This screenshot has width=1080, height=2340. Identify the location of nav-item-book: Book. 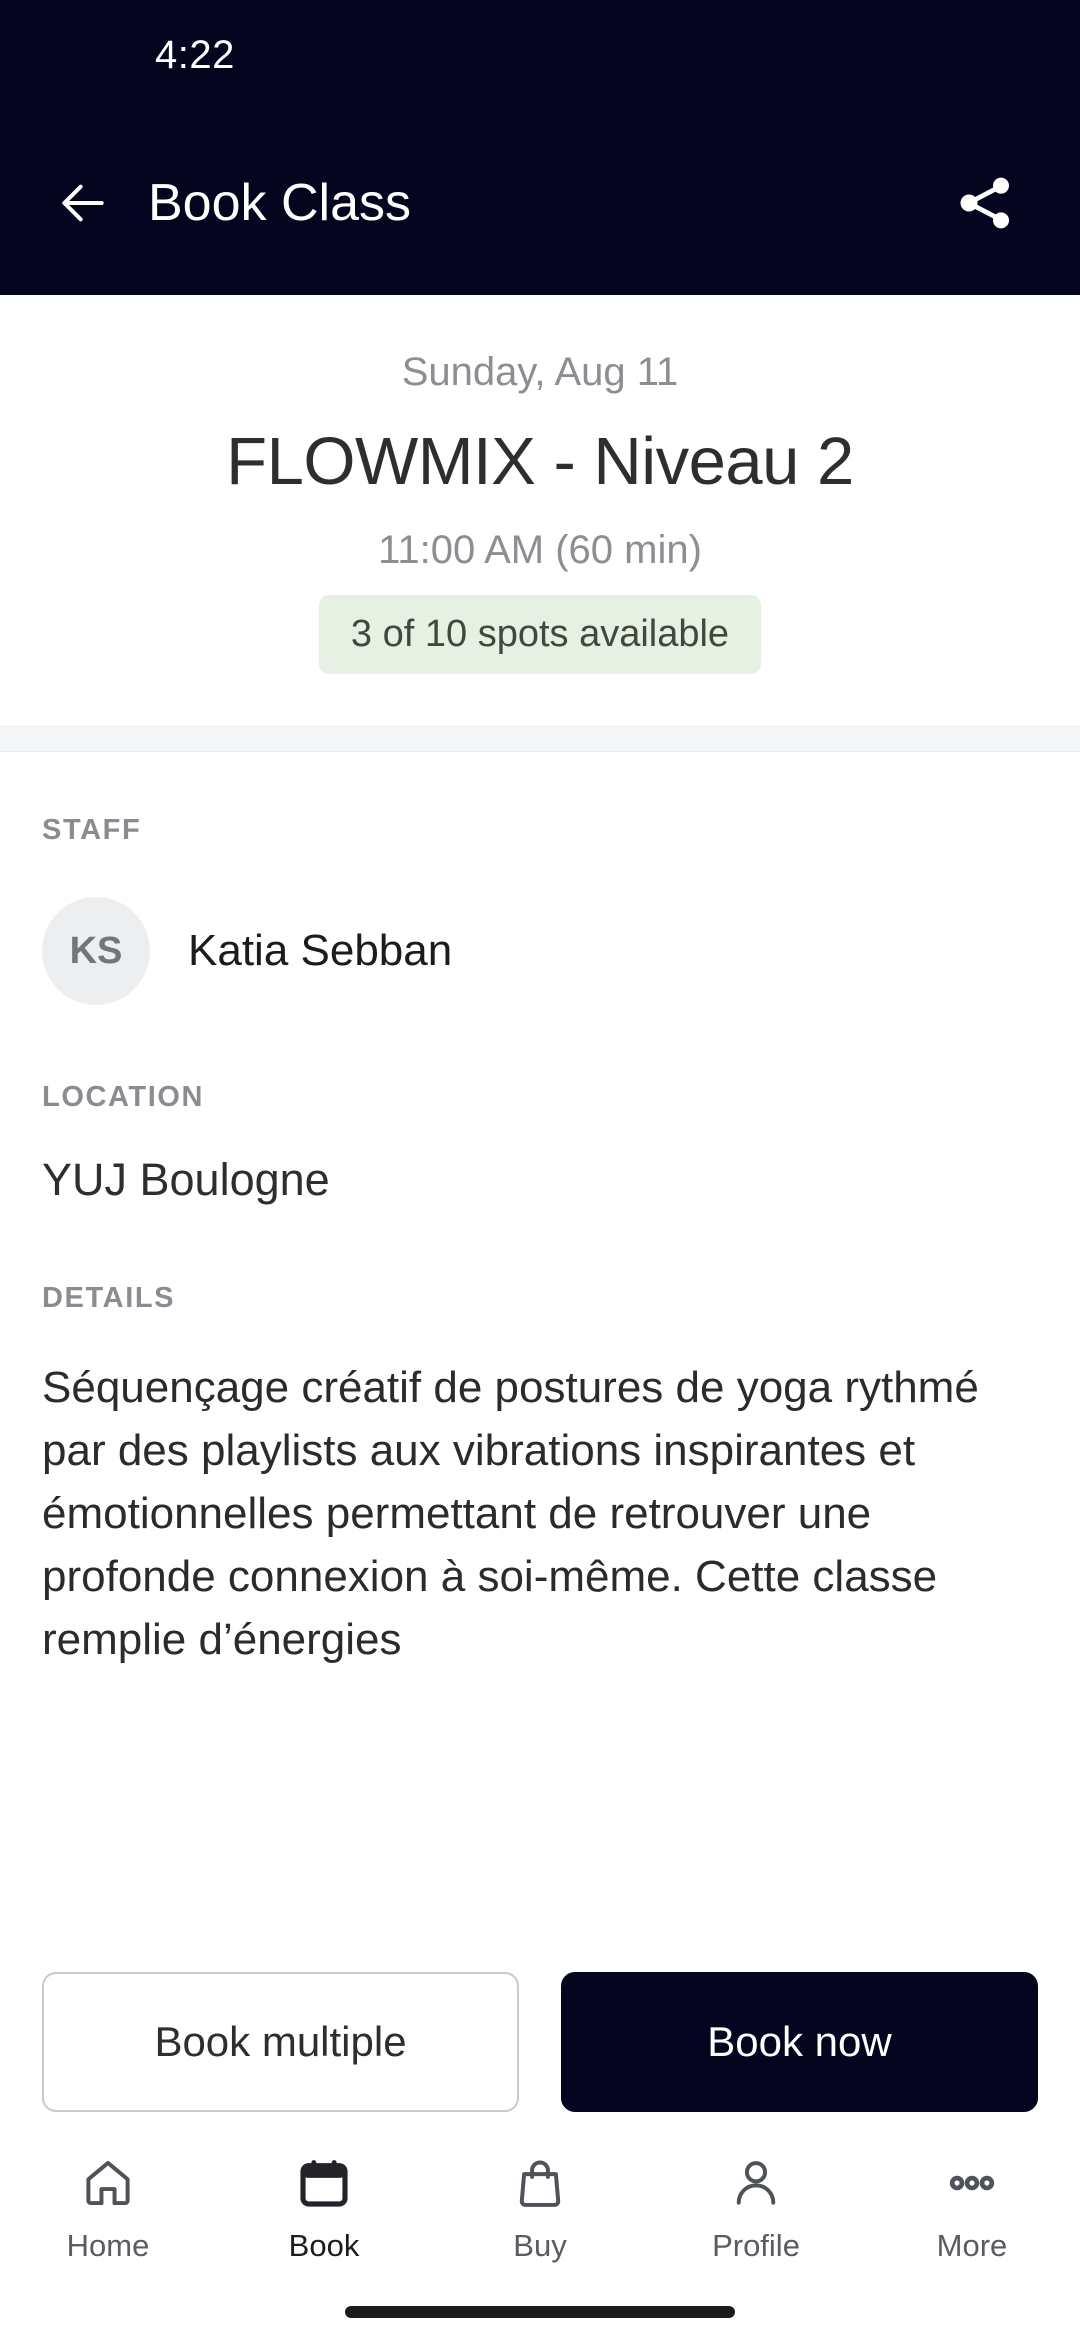
(324, 2208).